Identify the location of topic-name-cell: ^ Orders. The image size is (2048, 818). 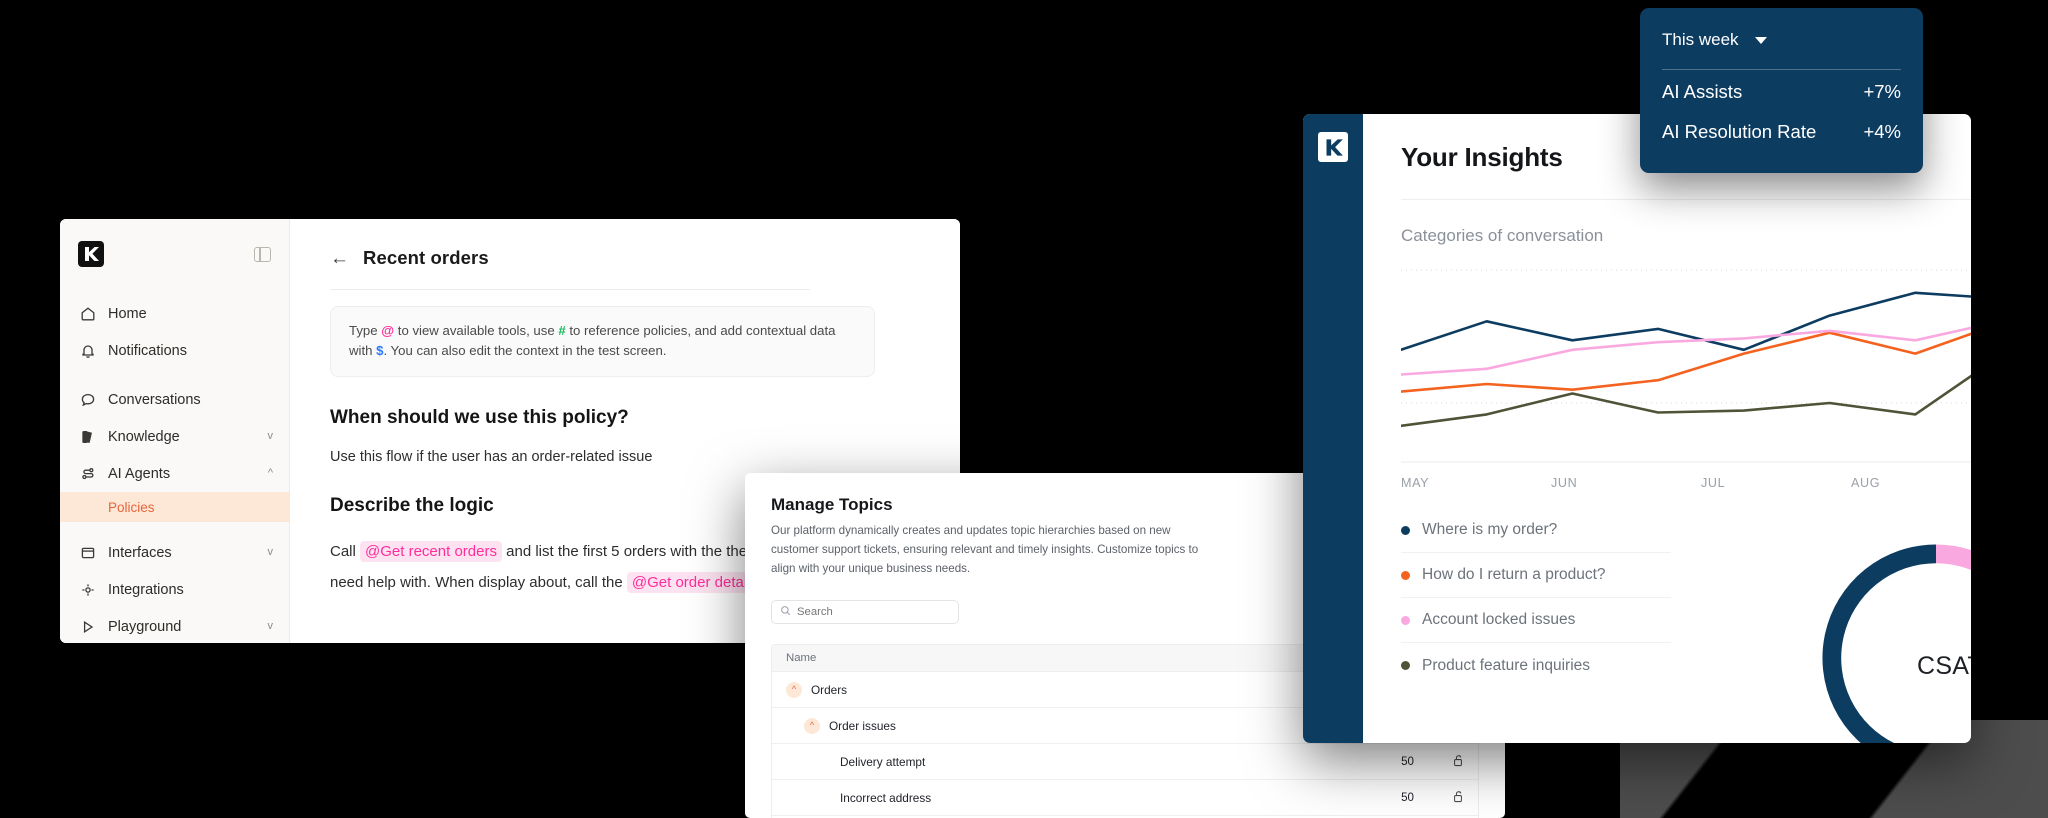
(1070, 689).